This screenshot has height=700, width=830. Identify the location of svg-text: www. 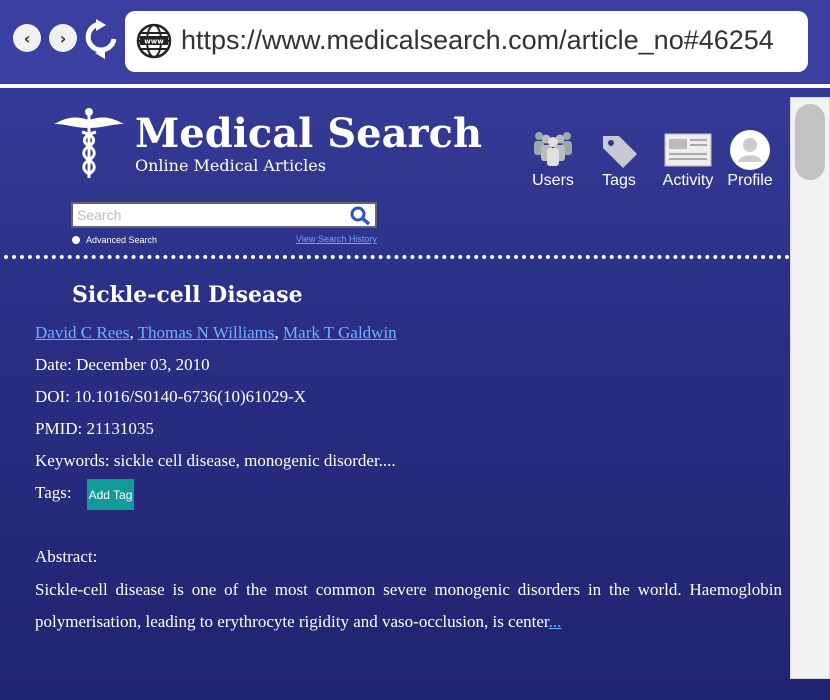
(154, 42).